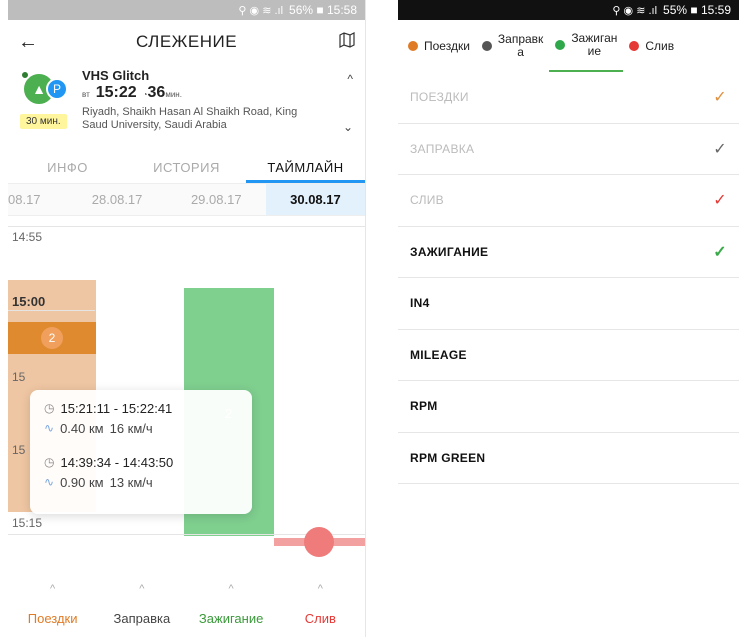  What do you see at coordinates (320, 618) in the screenshot?
I see `filter-drain: Слив` at bounding box center [320, 618].